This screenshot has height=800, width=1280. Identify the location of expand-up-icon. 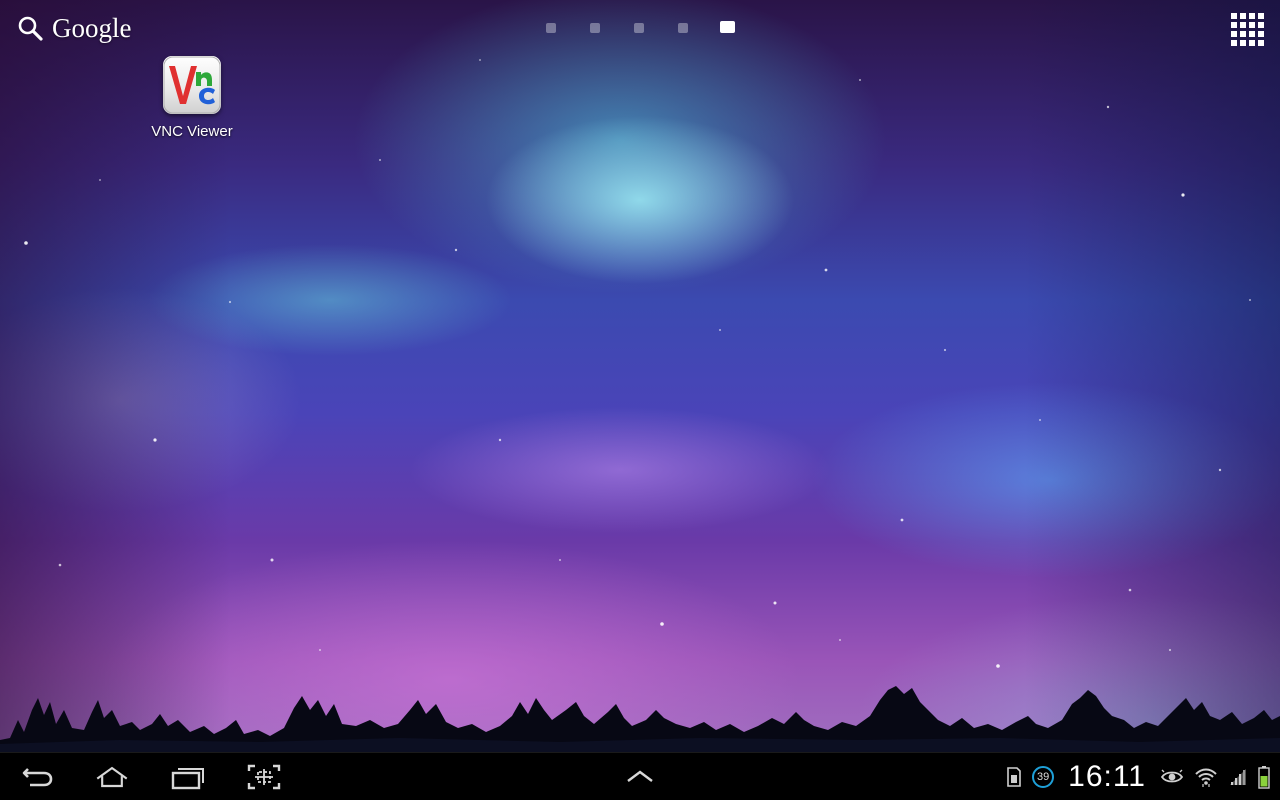
(640, 776).